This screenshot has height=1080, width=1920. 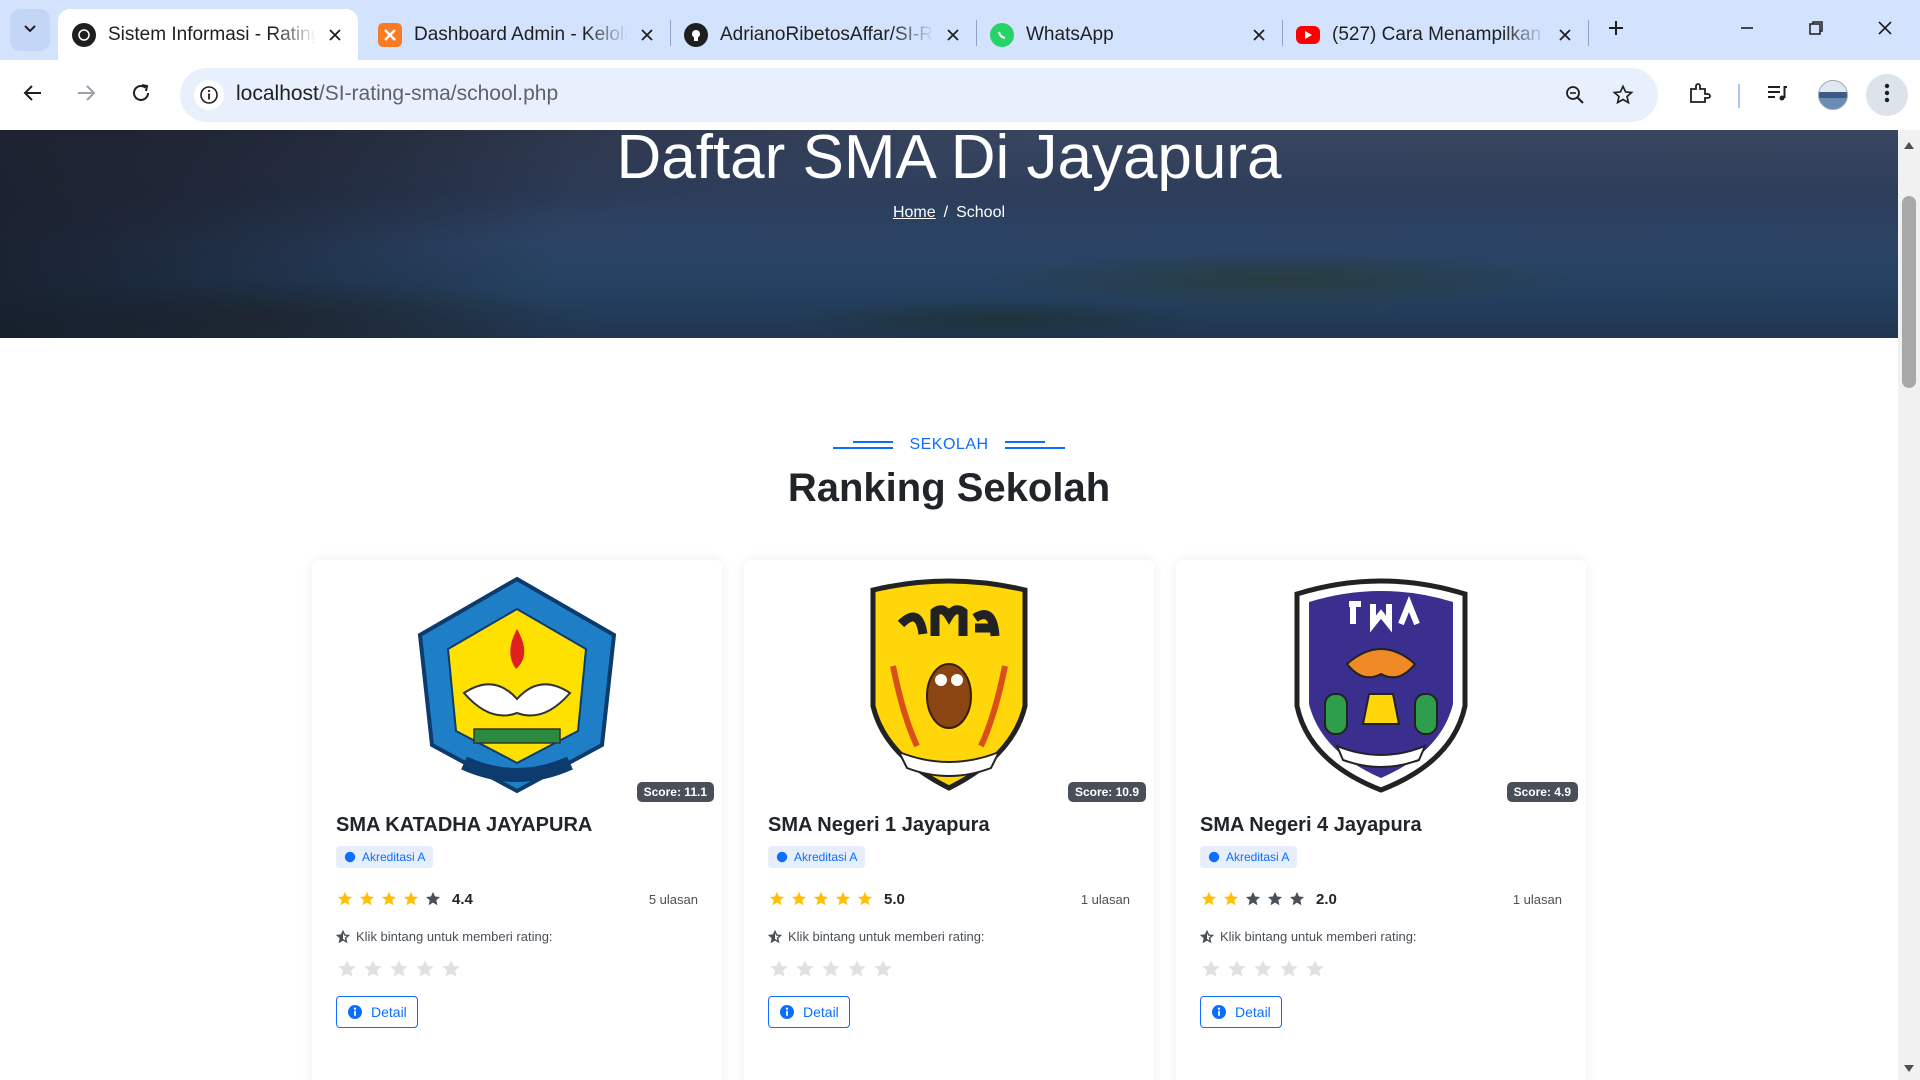 I want to click on more-vert-icon, so click(x=1887, y=95).